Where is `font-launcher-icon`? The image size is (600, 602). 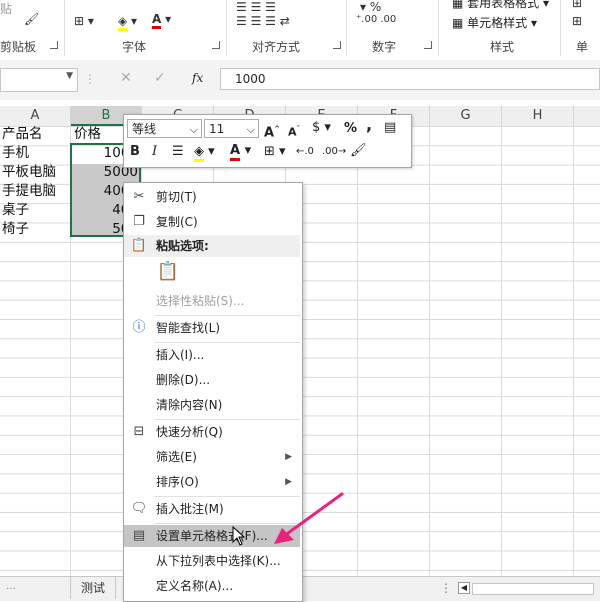
font-launcher-icon is located at coordinates (216, 45).